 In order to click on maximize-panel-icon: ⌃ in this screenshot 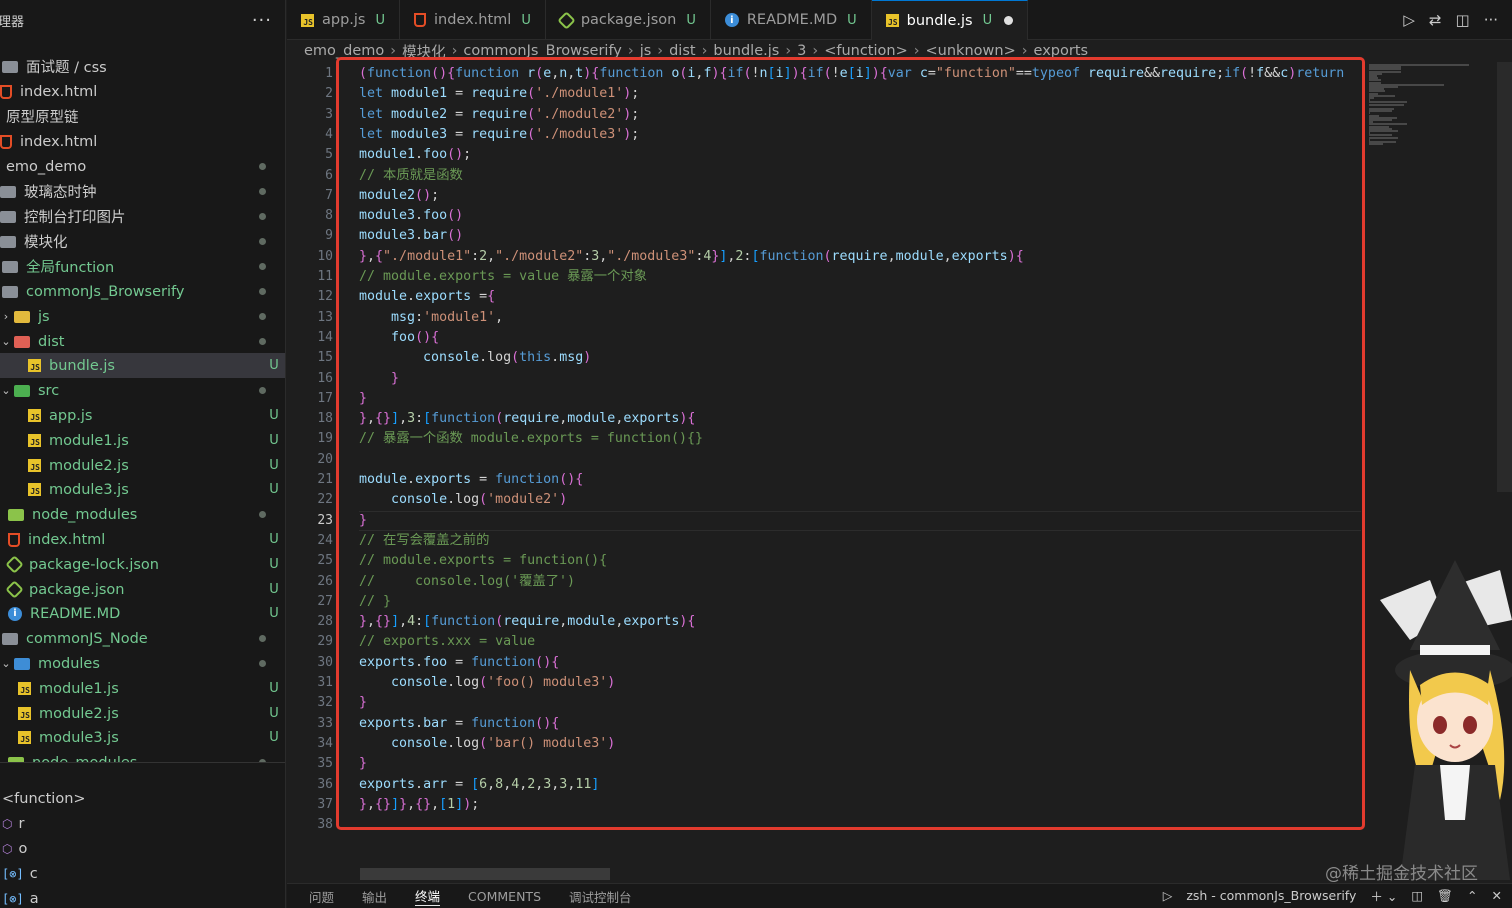, I will do `click(1472, 895)`.